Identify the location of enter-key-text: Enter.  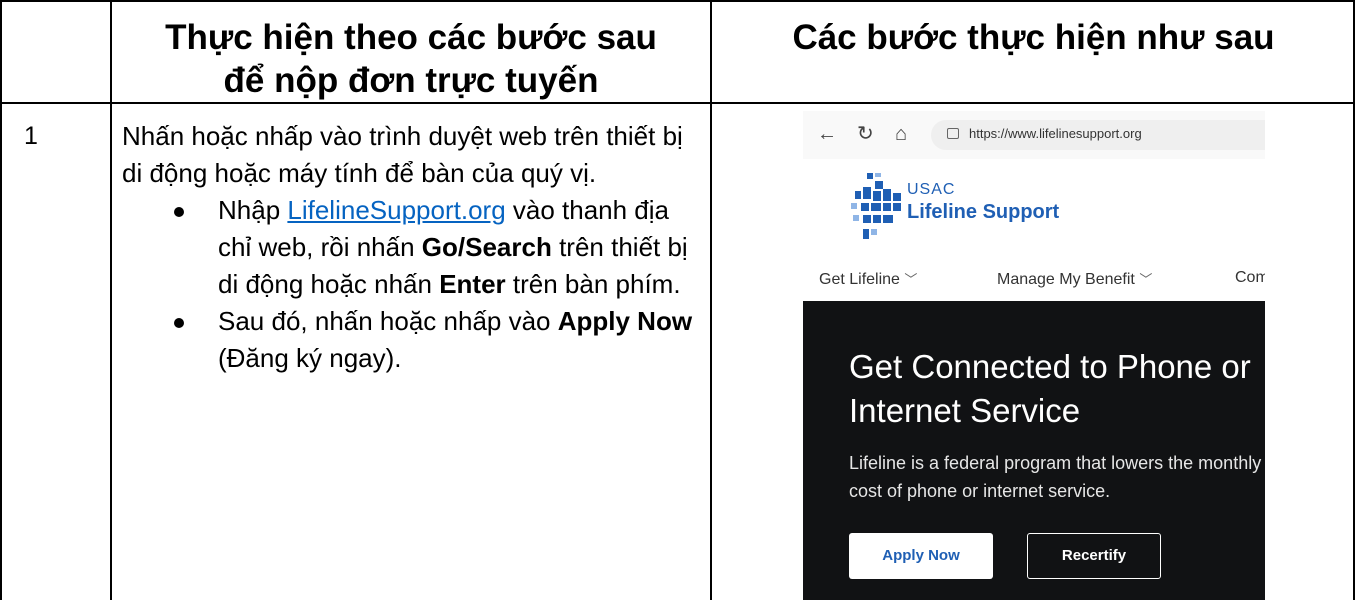
(472, 284).